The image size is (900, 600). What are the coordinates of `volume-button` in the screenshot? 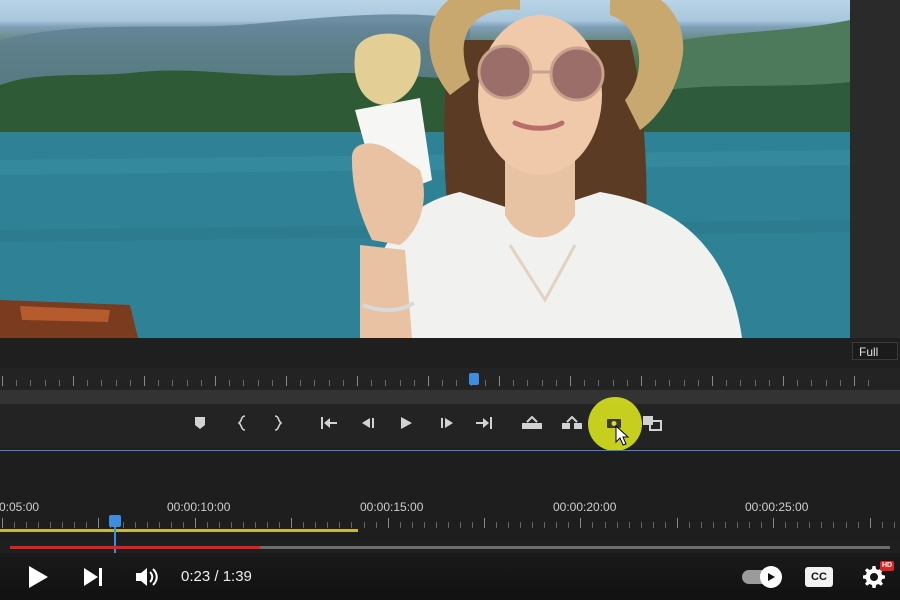 It's located at (148, 577).